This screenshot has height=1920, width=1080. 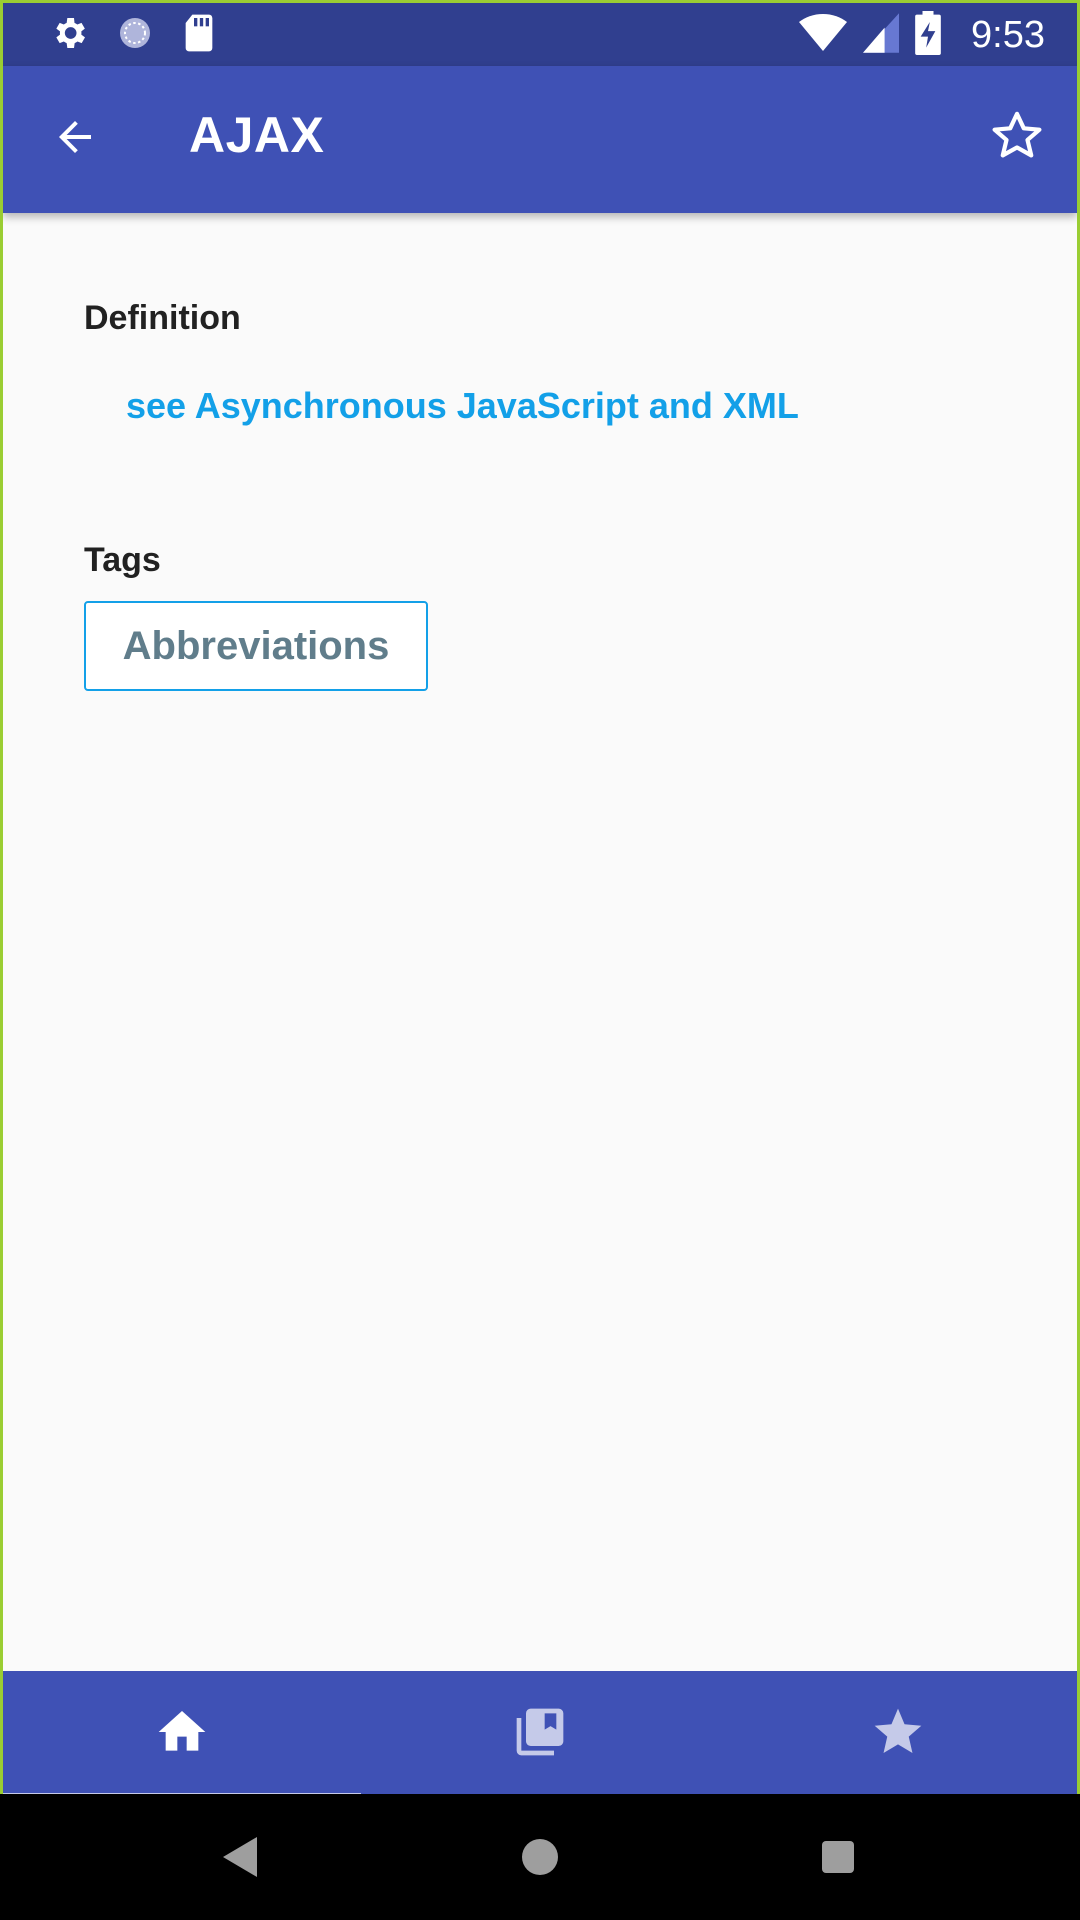 I want to click on nav-library, so click(x=540, y=1732).